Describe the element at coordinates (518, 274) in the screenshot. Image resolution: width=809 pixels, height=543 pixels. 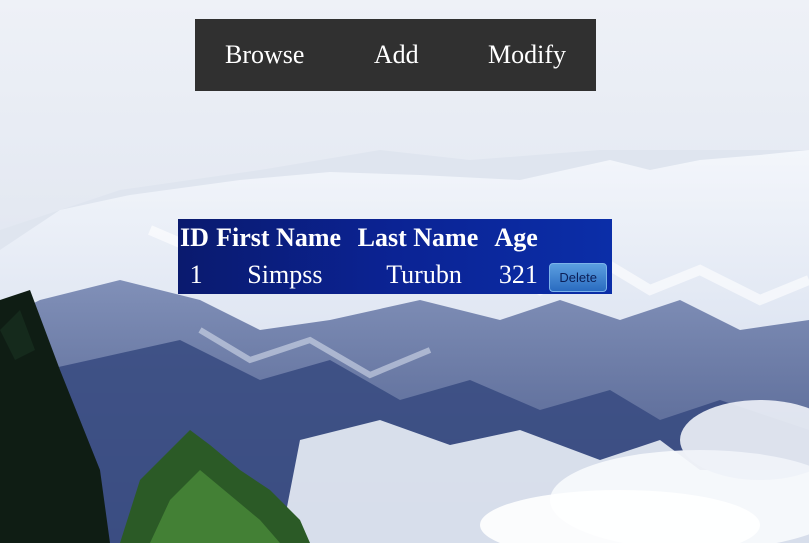
I see `cell-age: 321` at that location.